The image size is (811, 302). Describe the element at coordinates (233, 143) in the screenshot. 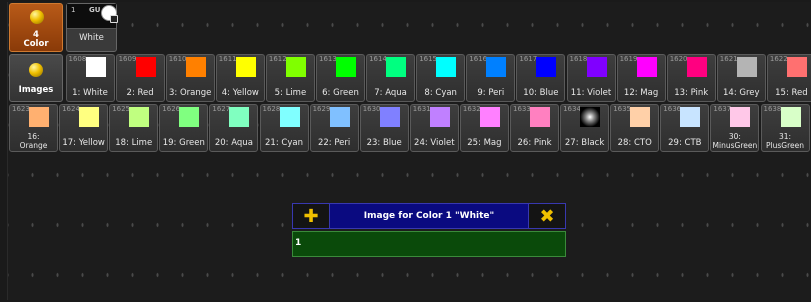

I see `image-label: 20: Aqua` at that location.